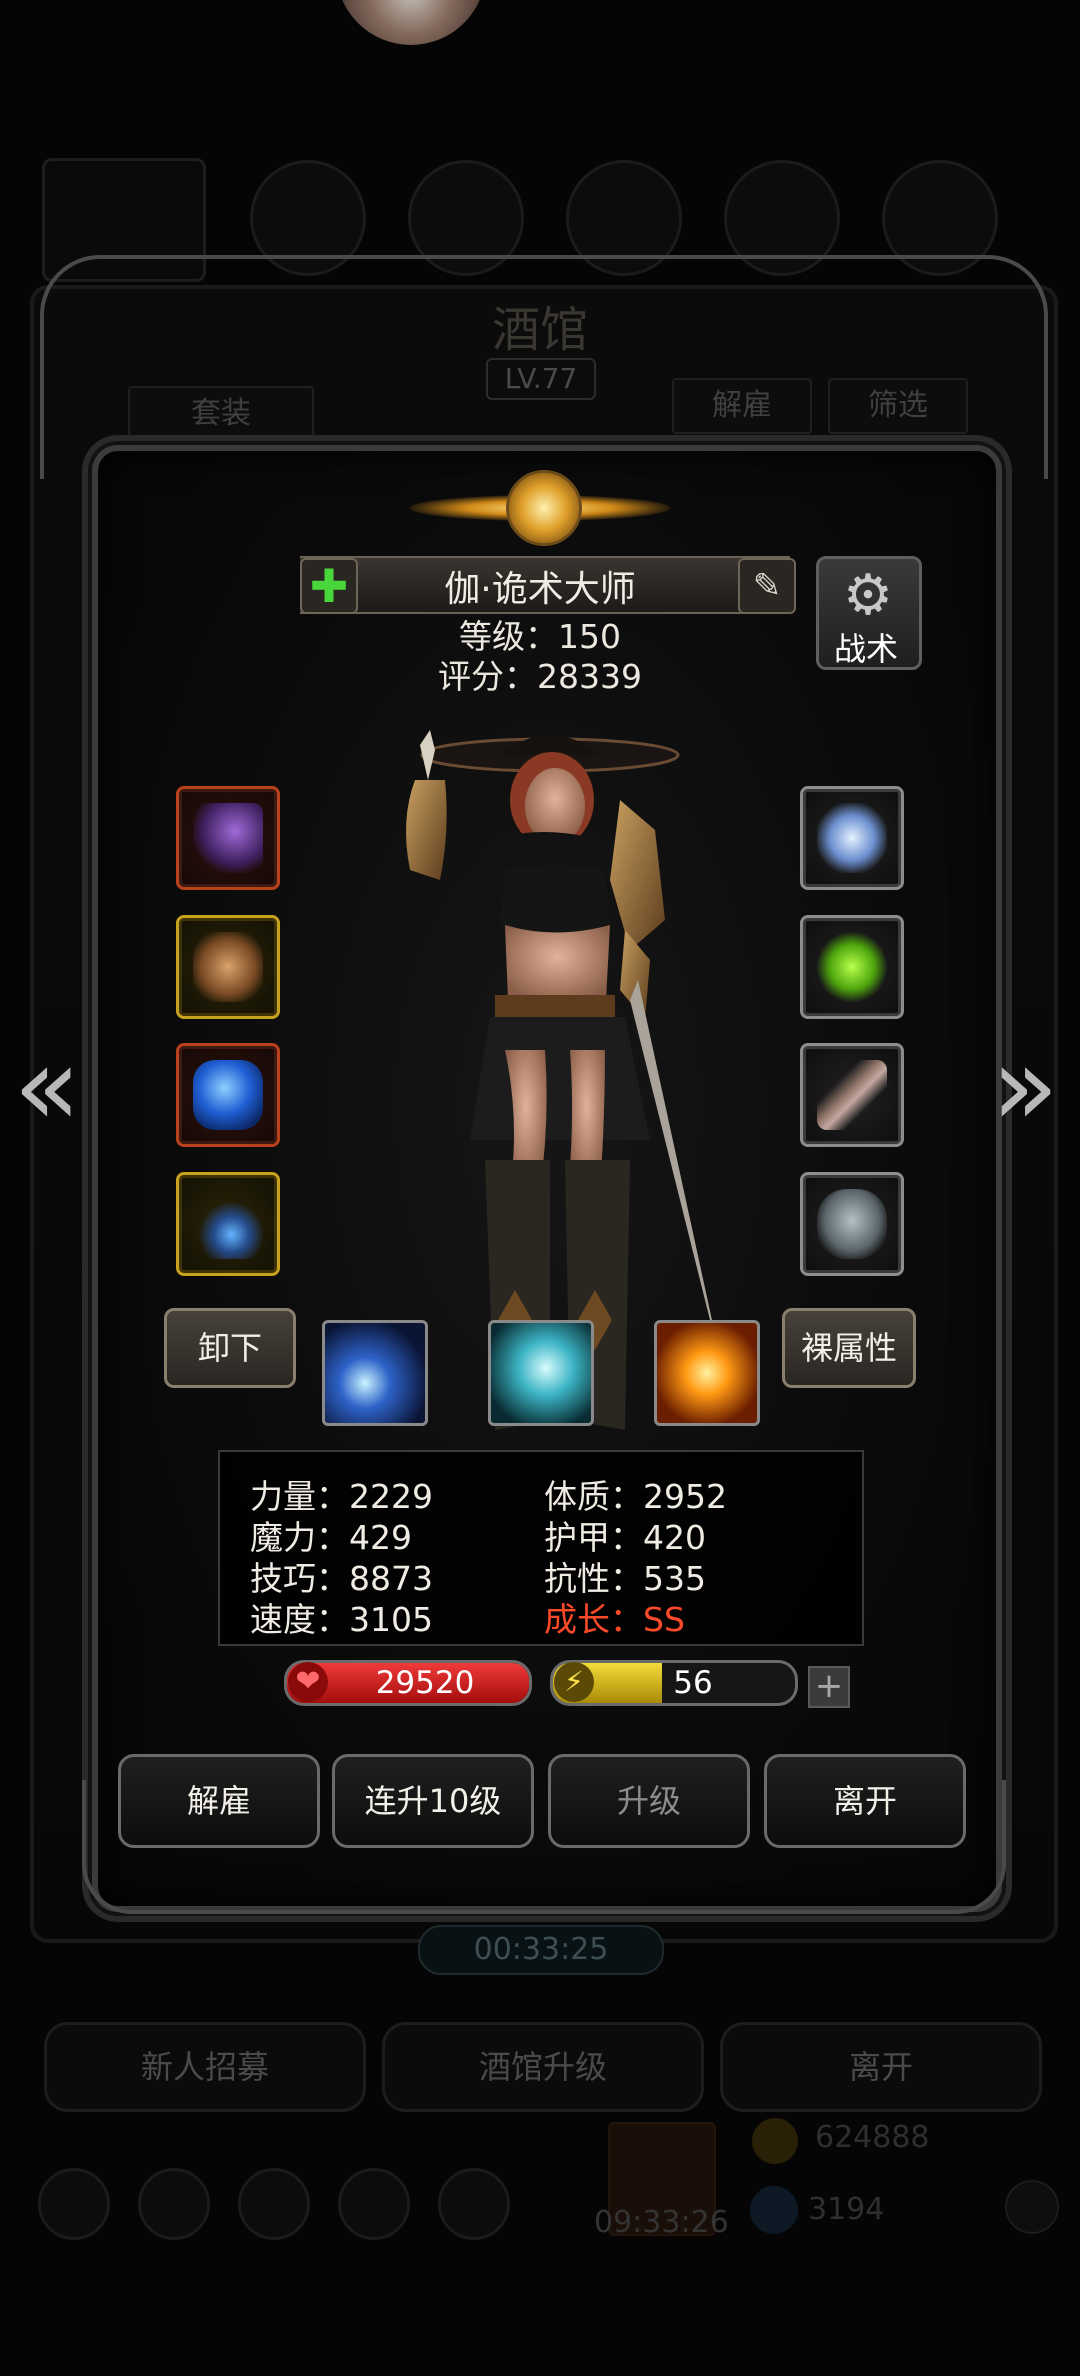  What do you see at coordinates (693, 1683) in the screenshot?
I see `energy-value: 56` at bounding box center [693, 1683].